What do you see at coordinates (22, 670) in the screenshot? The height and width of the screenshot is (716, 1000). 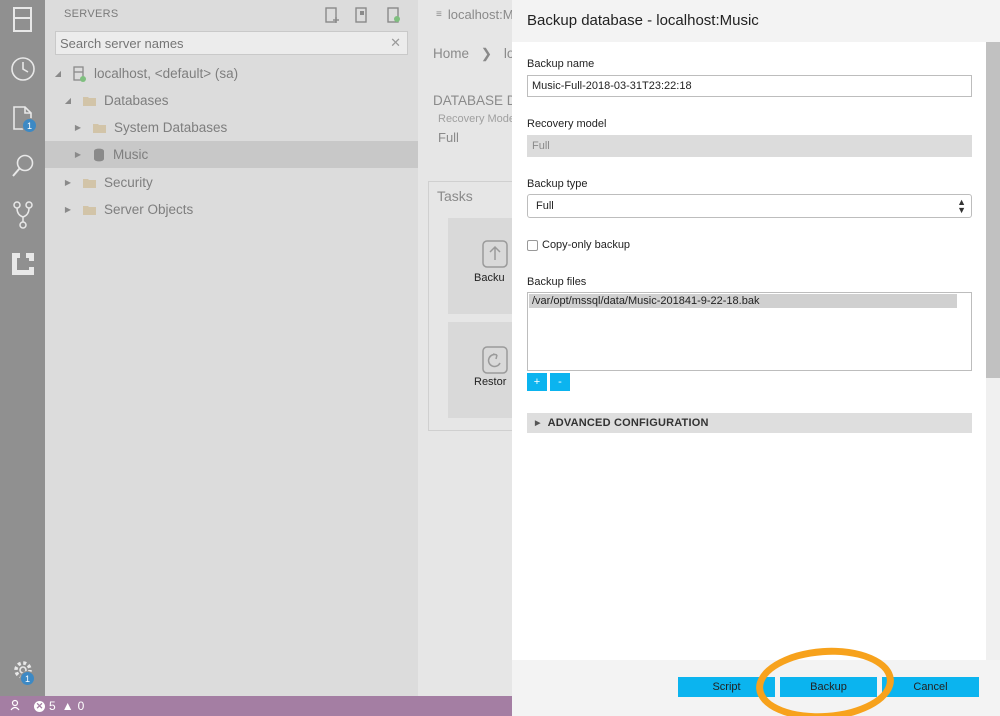 I see `settings-icon: 1` at bounding box center [22, 670].